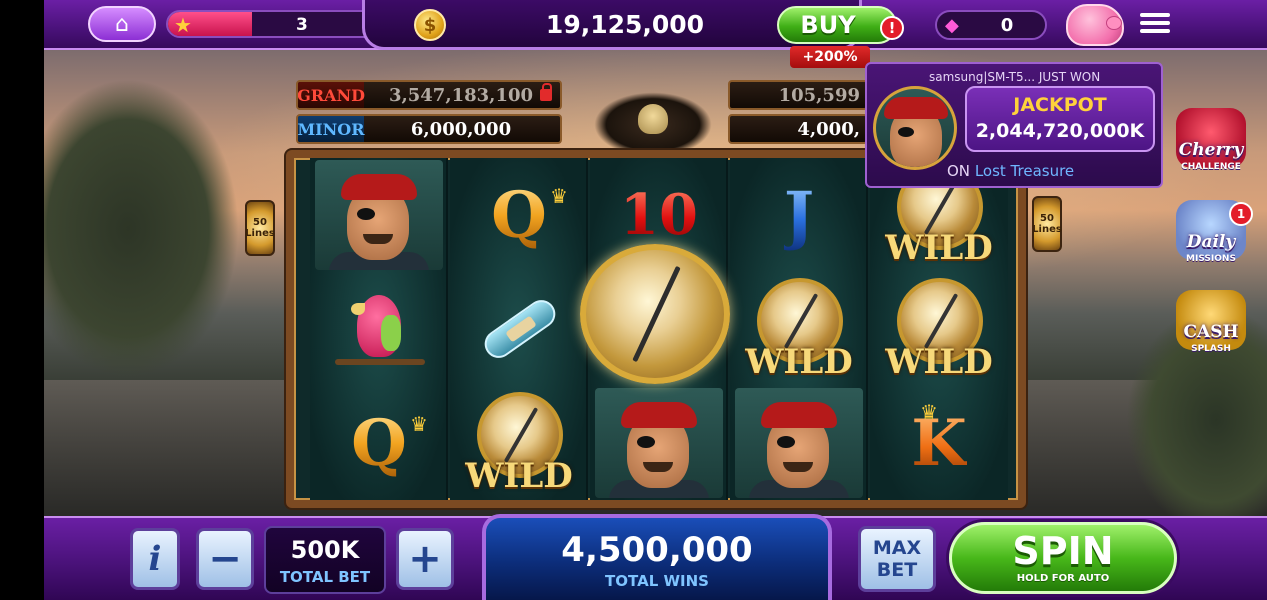 The width and height of the screenshot is (1267, 600). What do you see at coordinates (1211, 242) in the screenshot?
I see `daily-title: Daily` at bounding box center [1211, 242].